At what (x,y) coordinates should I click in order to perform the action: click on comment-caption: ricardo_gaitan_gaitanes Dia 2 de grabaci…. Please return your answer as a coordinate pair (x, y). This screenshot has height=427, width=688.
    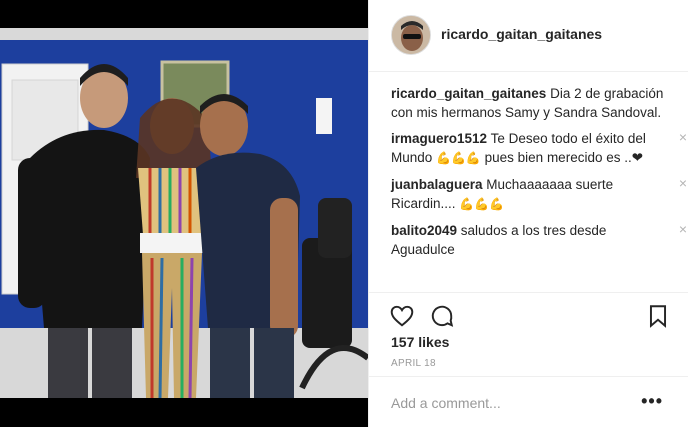
    Looking at the image, I should click on (536, 103).